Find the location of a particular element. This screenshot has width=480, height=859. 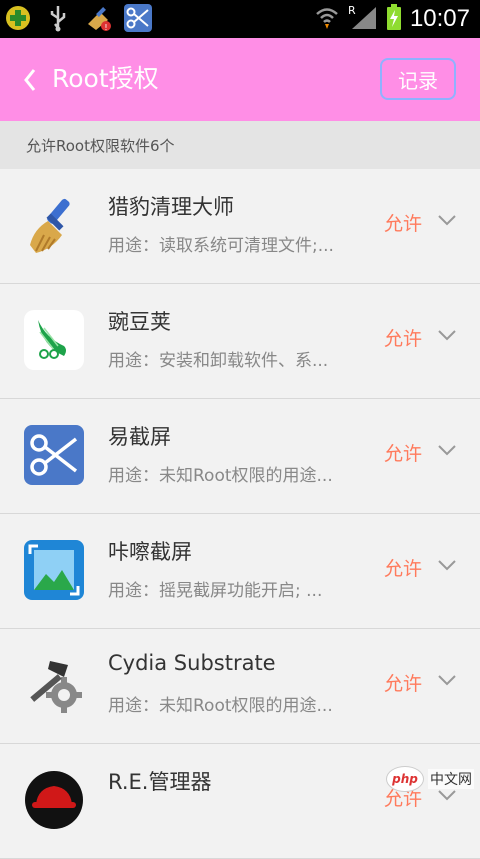

notification-icons: ! is located at coordinates (78, 18).